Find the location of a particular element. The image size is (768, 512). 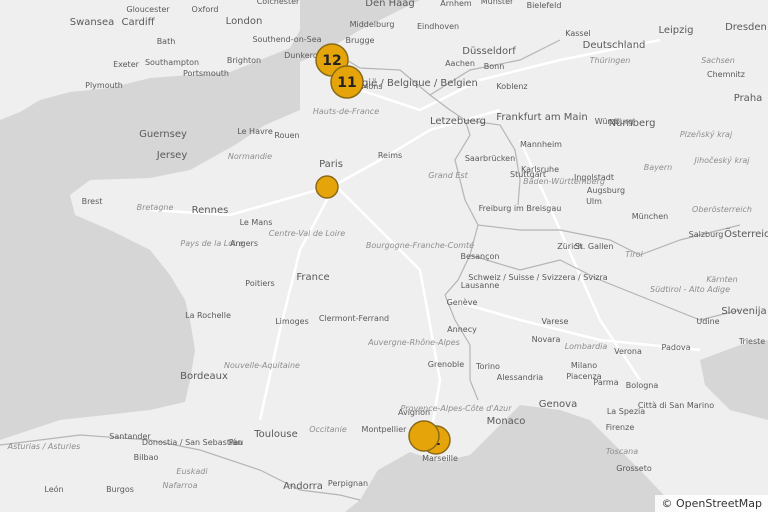

place-label: Bonn is located at coordinates (494, 66).